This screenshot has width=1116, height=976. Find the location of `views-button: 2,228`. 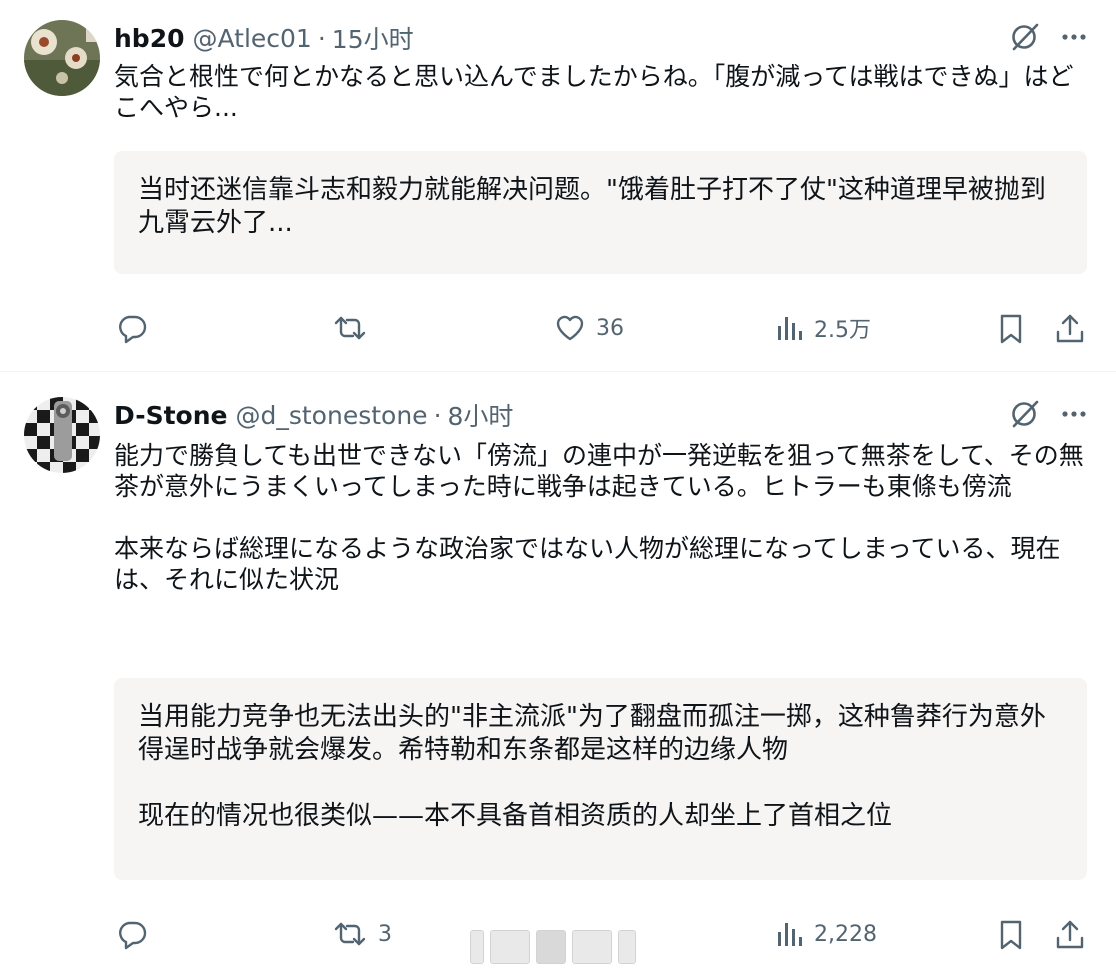

views-button: 2,228 is located at coordinates (826, 934).